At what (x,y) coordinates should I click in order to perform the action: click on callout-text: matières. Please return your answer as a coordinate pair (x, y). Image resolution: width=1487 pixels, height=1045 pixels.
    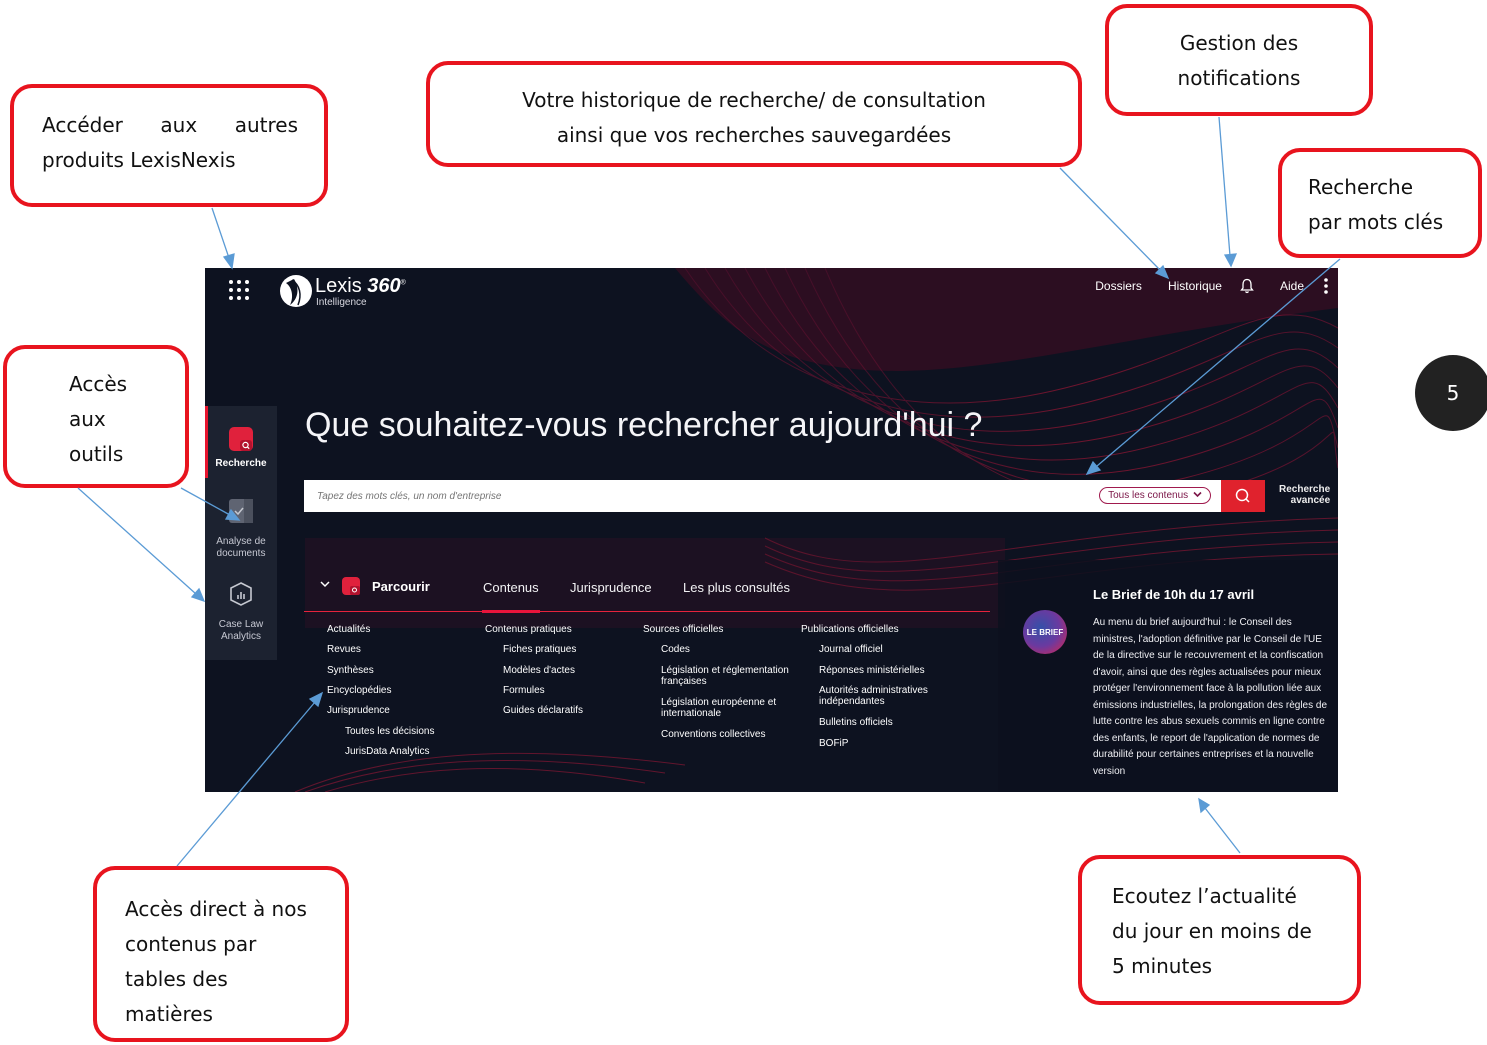
    Looking at the image, I should click on (169, 1014).